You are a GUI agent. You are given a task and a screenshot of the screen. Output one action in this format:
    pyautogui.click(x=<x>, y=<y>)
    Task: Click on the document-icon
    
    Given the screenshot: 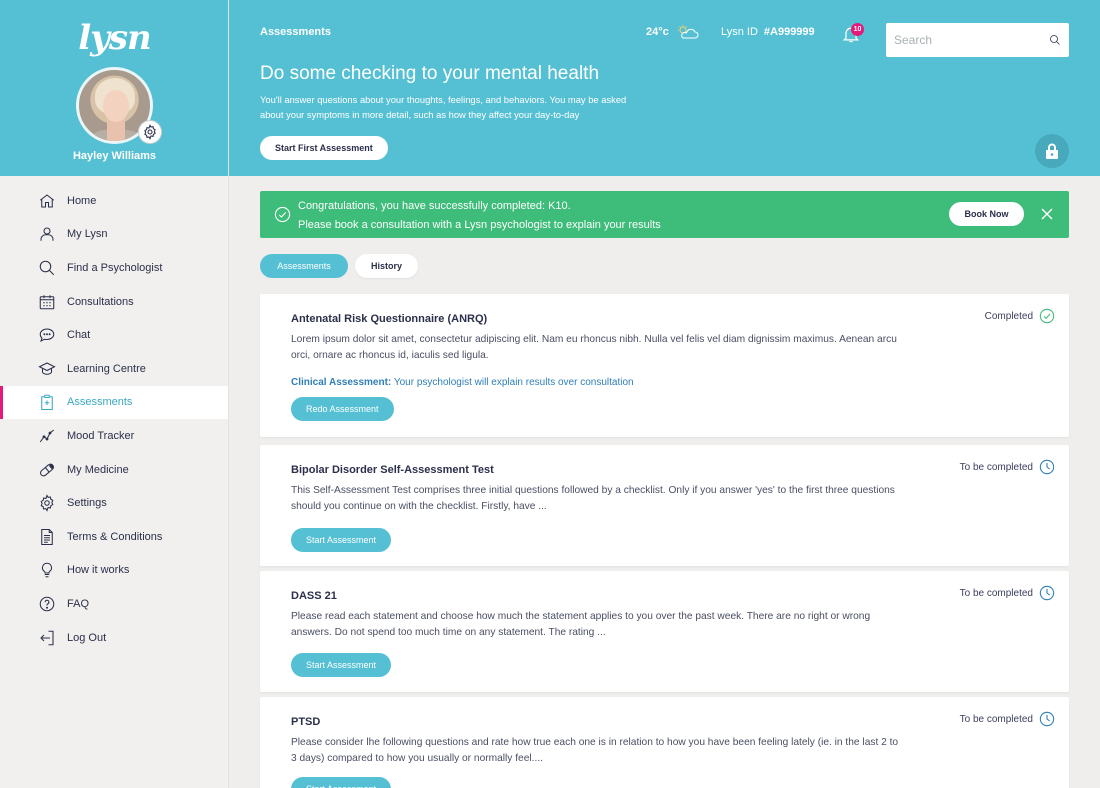 What is the action you would take?
    pyautogui.click(x=47, y=536)
    